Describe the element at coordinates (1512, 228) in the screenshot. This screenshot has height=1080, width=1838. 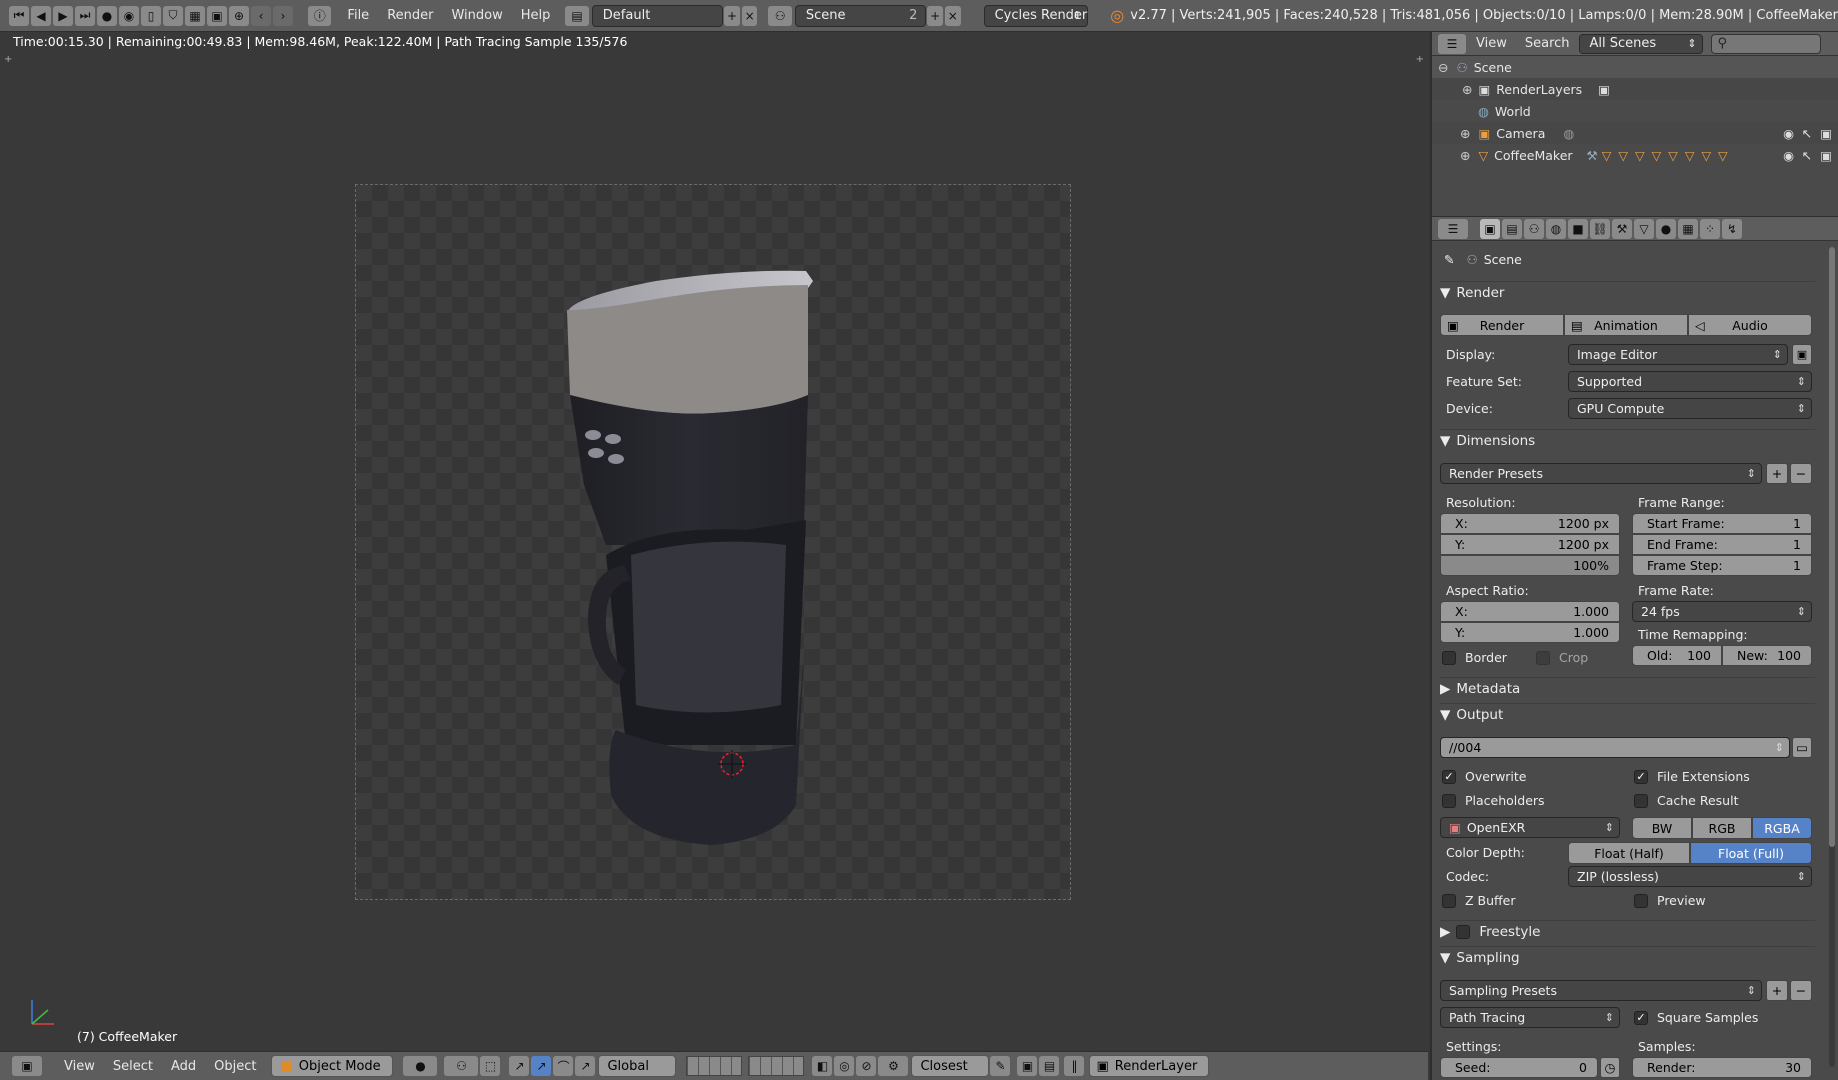
I see `render-layers-tab-icon: ▤` at that location.